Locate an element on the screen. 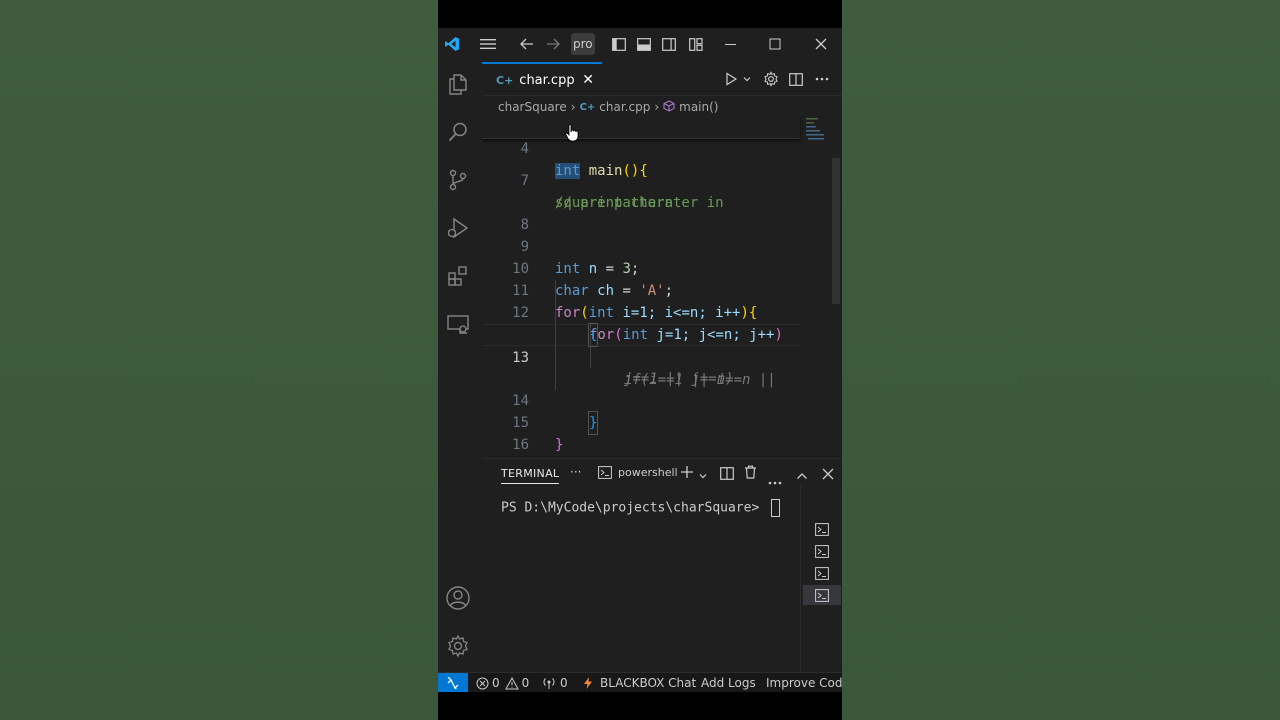 The image size is (1280, 720). extensions-icon is located at coordinates (458, 276).